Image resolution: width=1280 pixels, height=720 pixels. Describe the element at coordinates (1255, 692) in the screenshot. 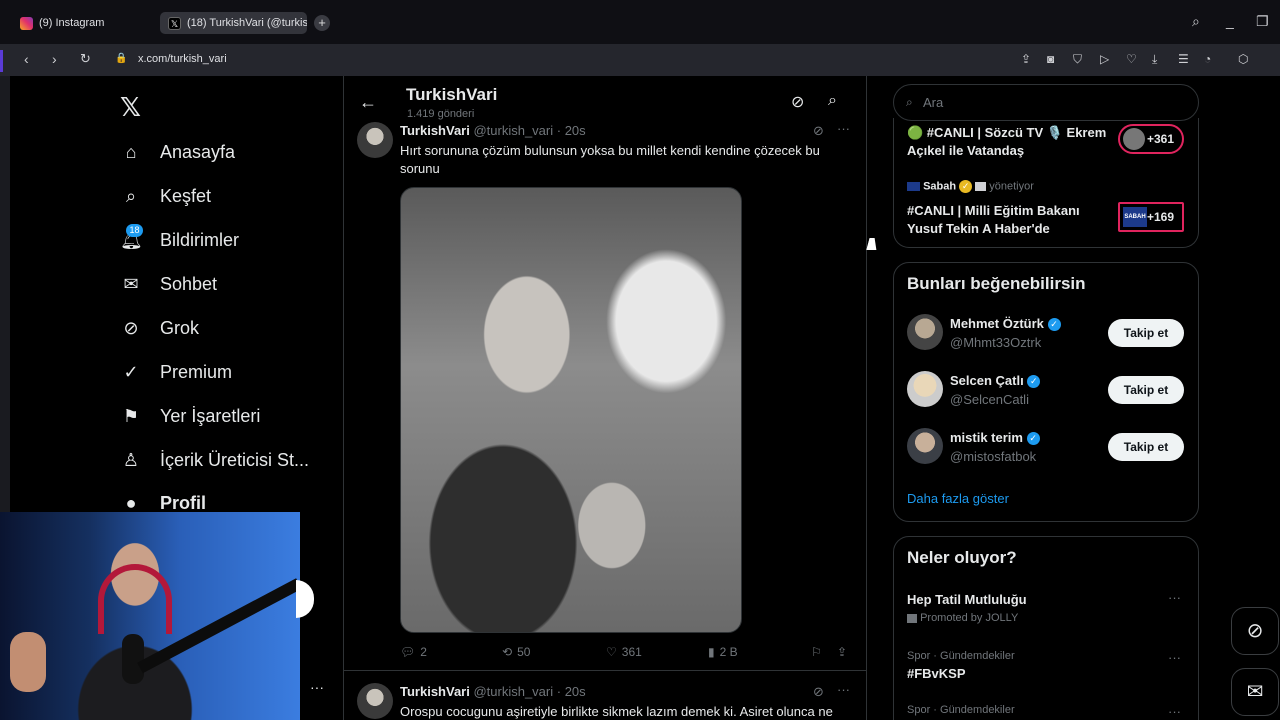

I see `messages-fab-icon: ✉` at that location.